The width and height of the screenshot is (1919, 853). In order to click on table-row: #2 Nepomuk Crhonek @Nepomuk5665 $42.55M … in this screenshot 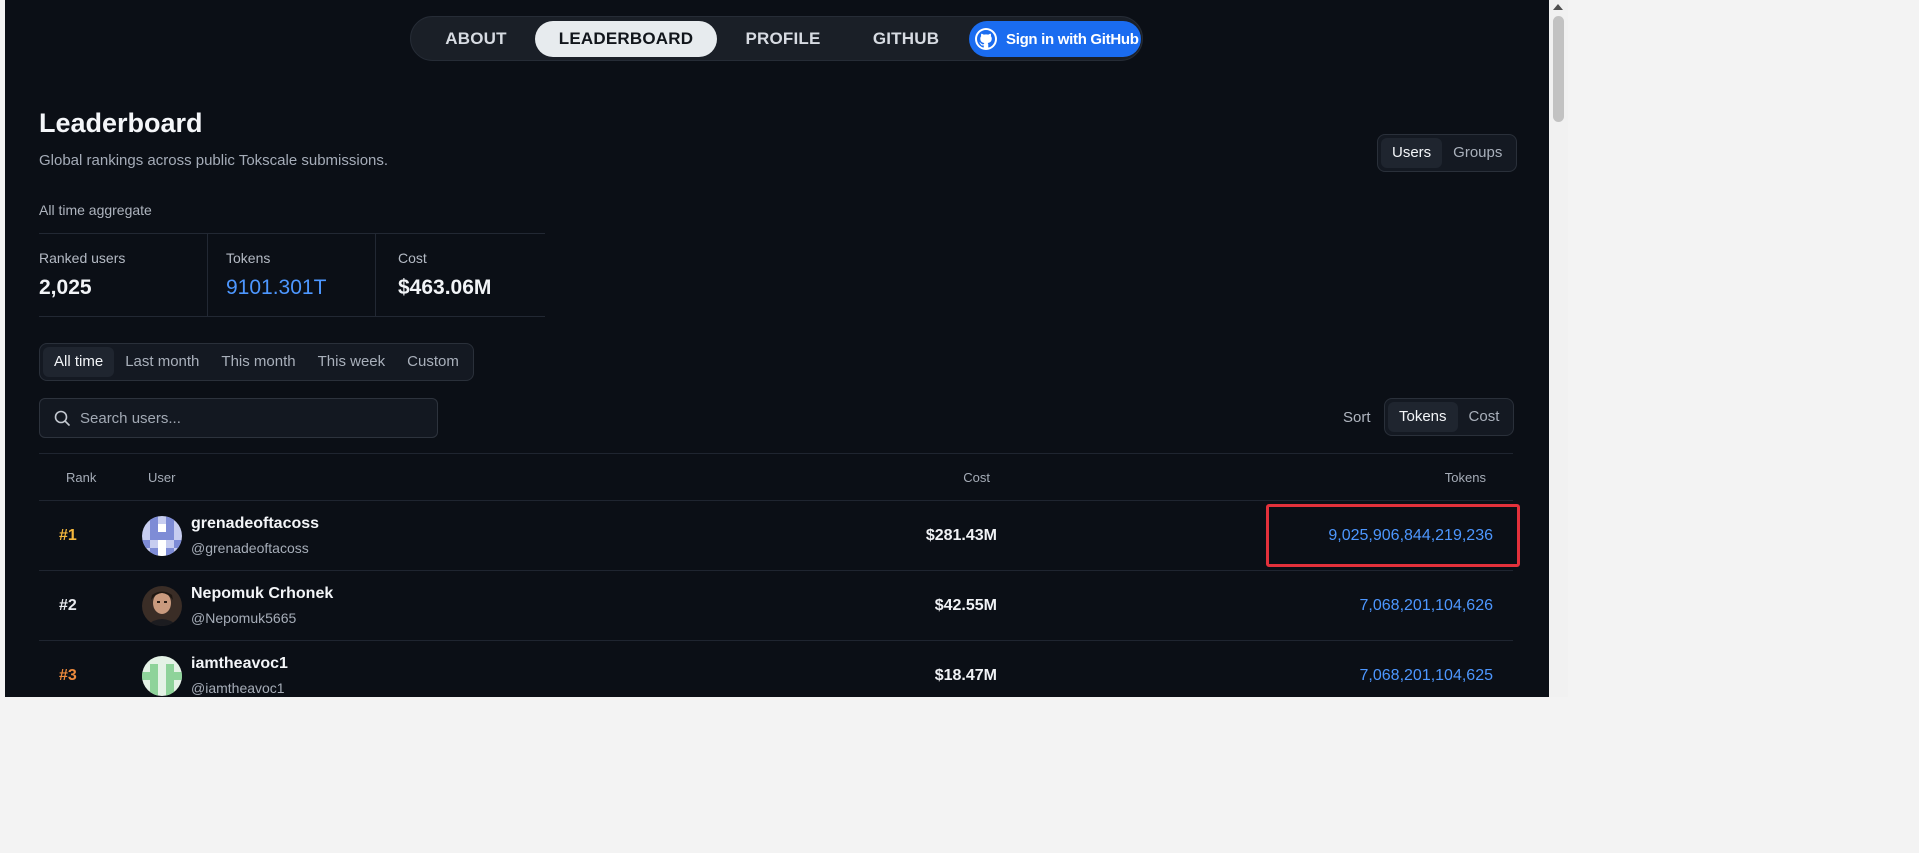, I will do `click(776, 606)`.